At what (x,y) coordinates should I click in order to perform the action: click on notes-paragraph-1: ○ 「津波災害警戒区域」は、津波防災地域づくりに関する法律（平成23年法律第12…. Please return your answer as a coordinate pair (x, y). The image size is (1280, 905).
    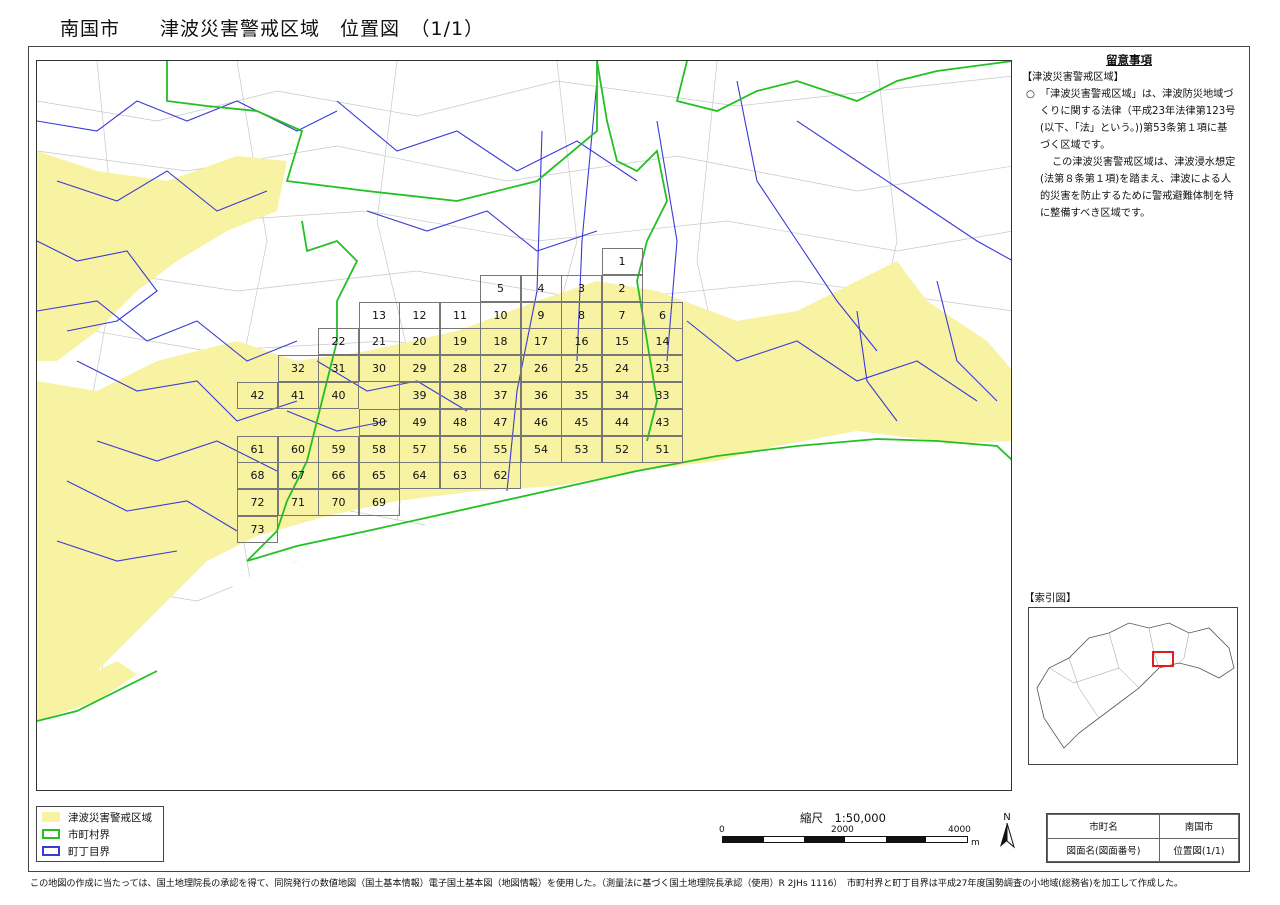
    Looking at the image, I should click on (1131, 120).